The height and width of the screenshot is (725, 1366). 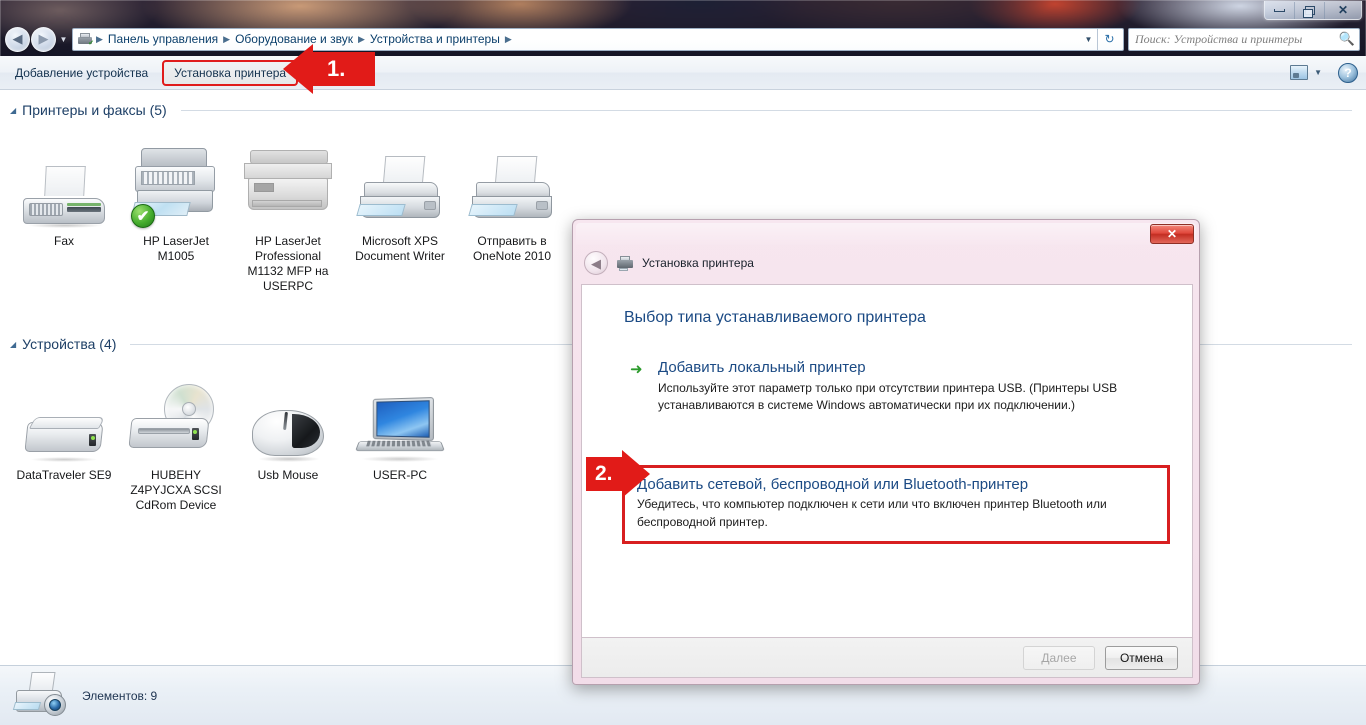 I want to click on mouse-icon, so click(x=288, y=434).